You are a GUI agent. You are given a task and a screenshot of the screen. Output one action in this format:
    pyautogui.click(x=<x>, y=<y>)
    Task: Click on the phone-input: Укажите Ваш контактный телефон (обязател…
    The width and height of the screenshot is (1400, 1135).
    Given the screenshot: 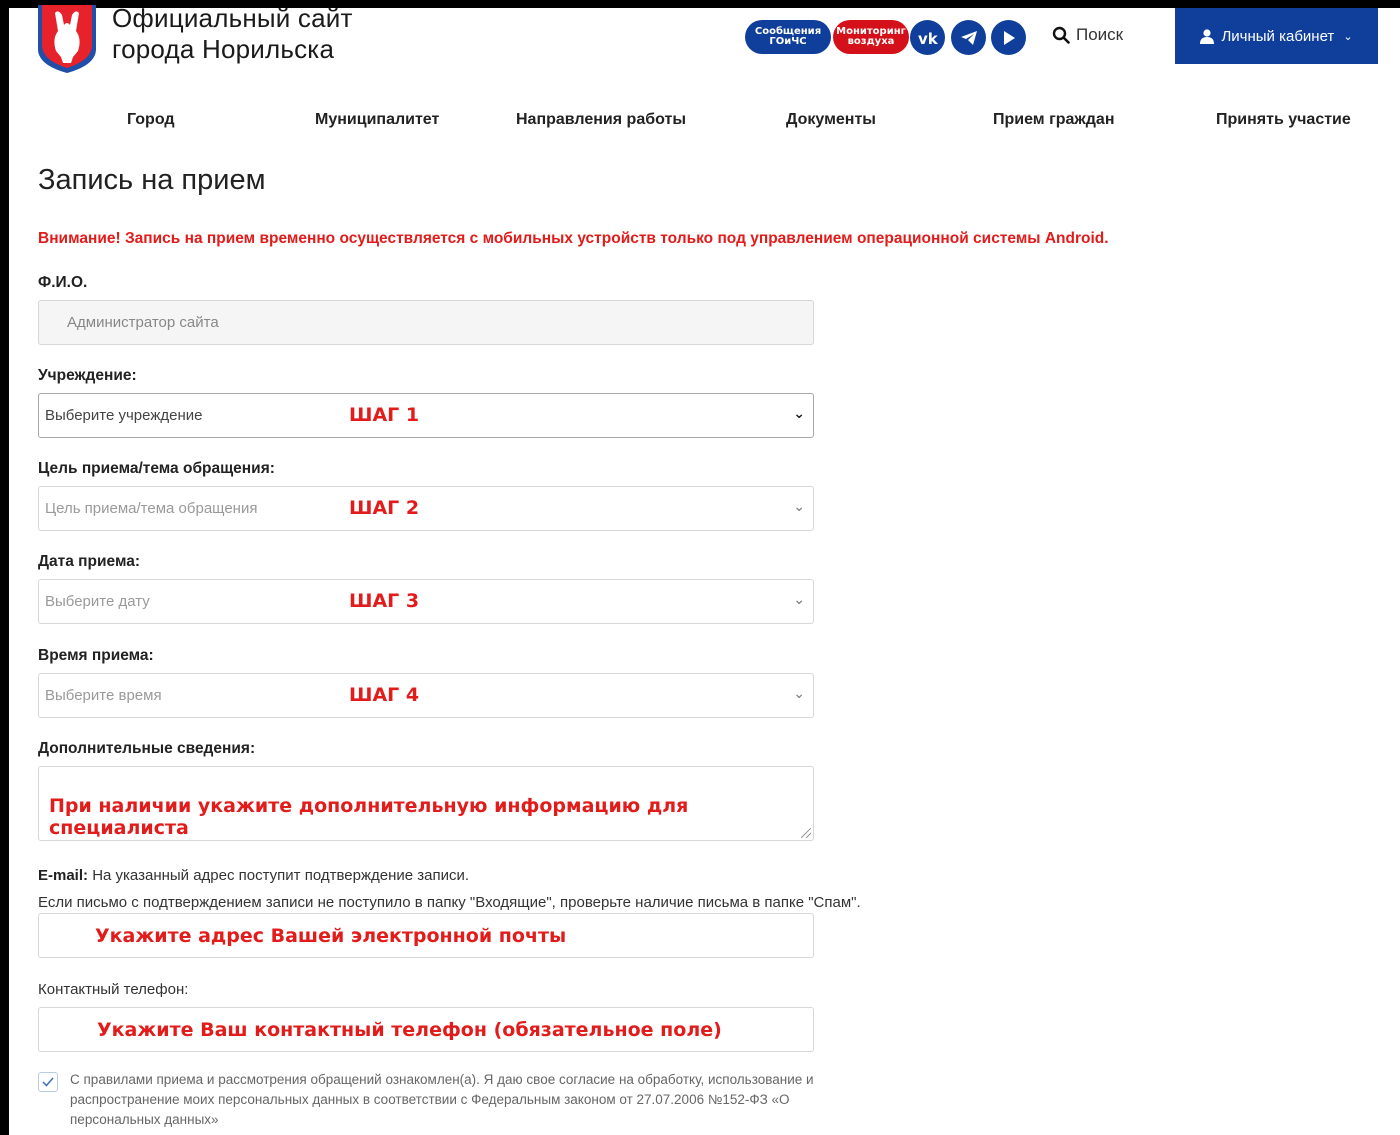 What is the action you would take?
    pyautogui.click(x=426, y=1029)
    